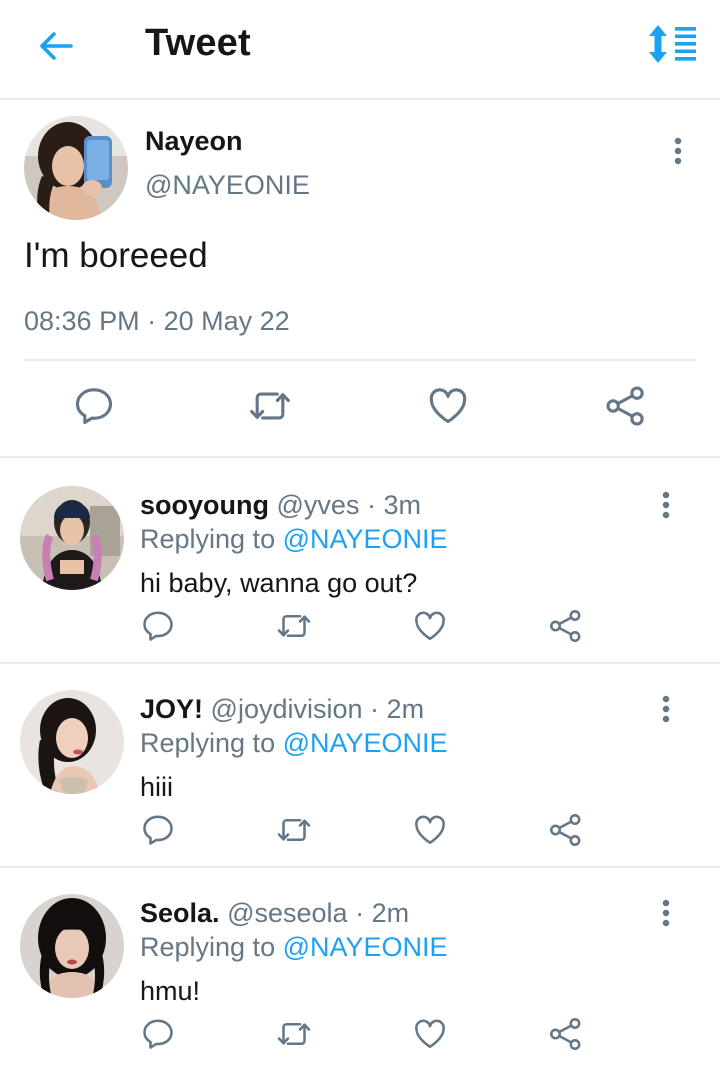 The height and width of the screenshot is (1069, 720). I want to click on tweet-time: 08:36 PM, so click(82, 321).